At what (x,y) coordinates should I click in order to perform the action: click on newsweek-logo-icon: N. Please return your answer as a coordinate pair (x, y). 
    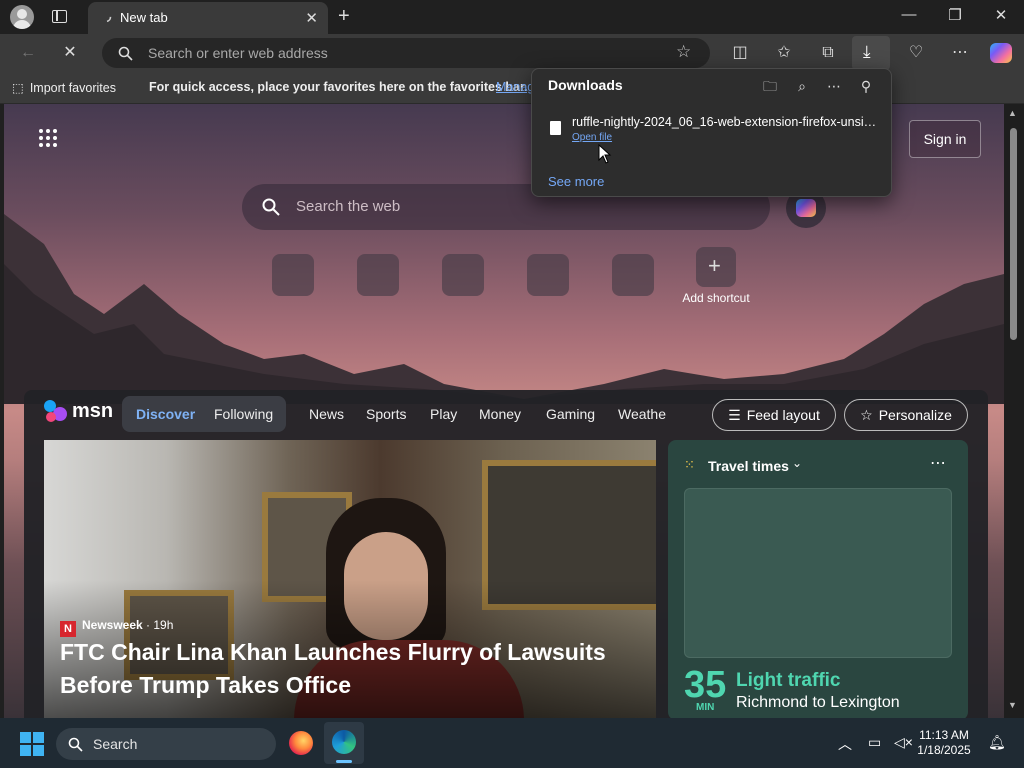
    Looking at the image, I should click on (68, 629).